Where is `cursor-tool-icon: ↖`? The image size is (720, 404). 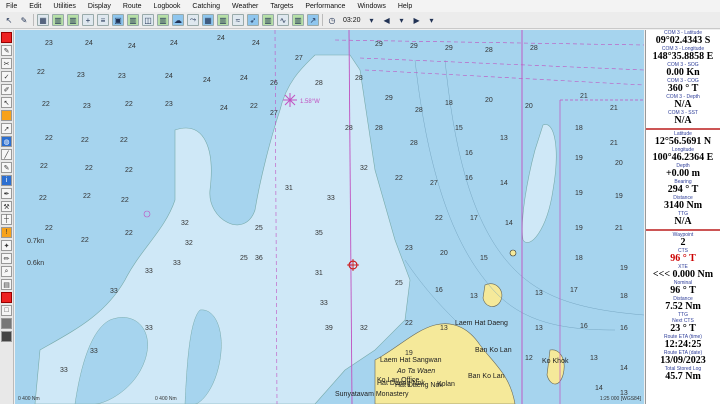
cursor-tool-icon: ↖ is located at coordinates (6, 102).